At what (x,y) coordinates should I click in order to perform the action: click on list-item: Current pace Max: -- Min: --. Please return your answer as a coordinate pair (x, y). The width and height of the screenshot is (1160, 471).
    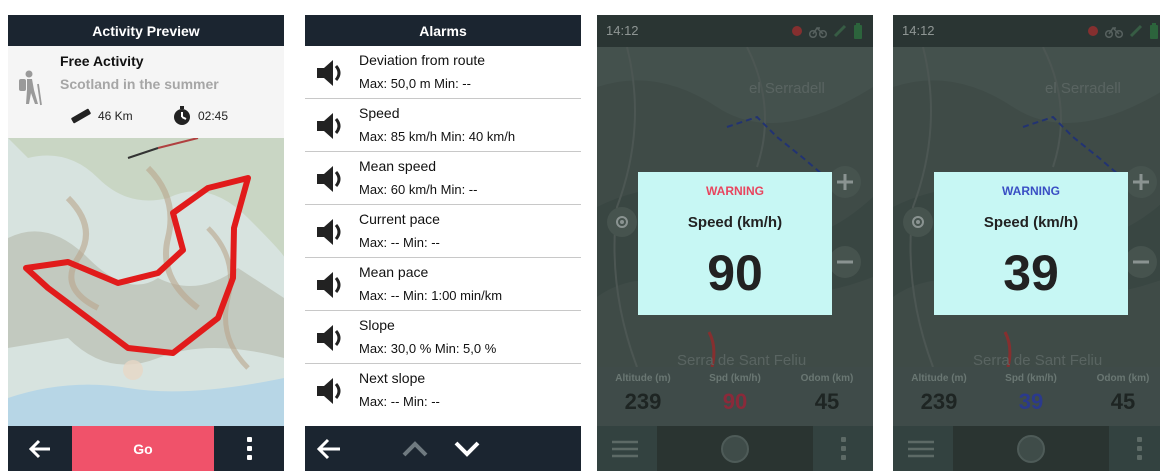
    Looking at the image, I should click on (443, 231).